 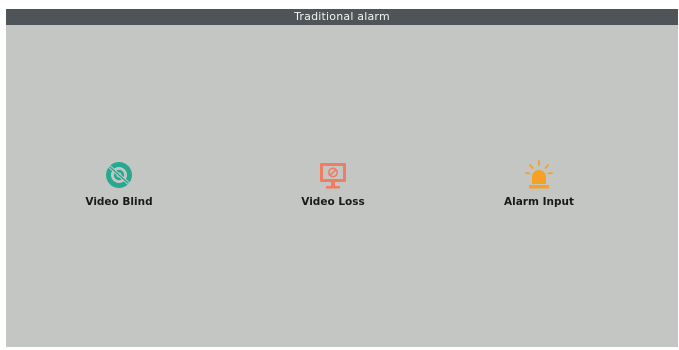 What do you see at coordinates (333, 202) in the screenshot?
I see `video-loss-label: Video Loss` at bounding box center [333, 202].